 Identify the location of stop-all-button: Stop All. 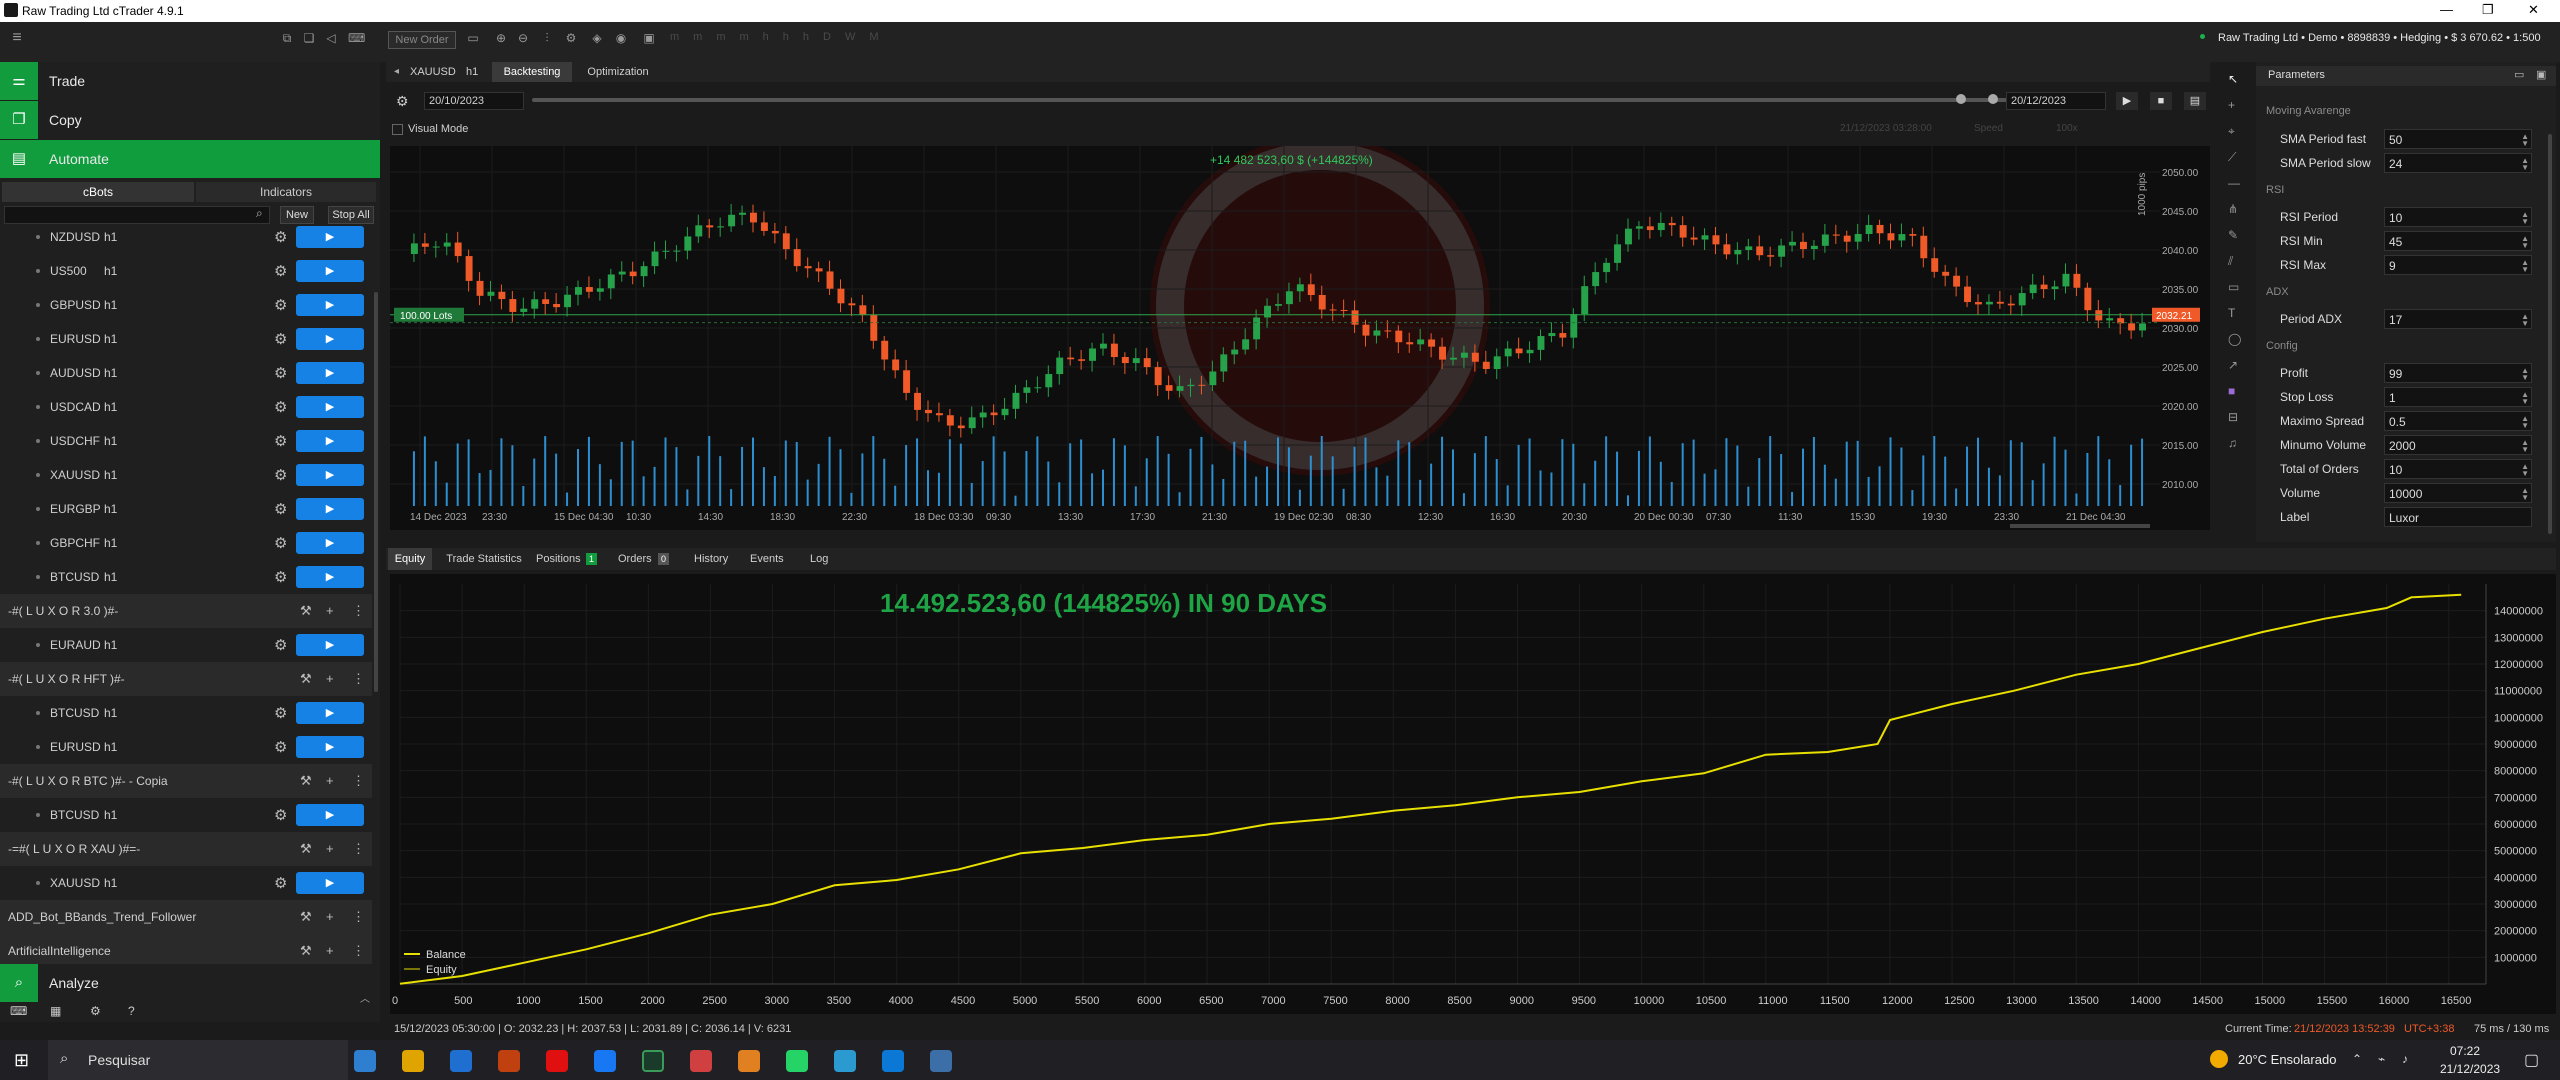
(351, 215).